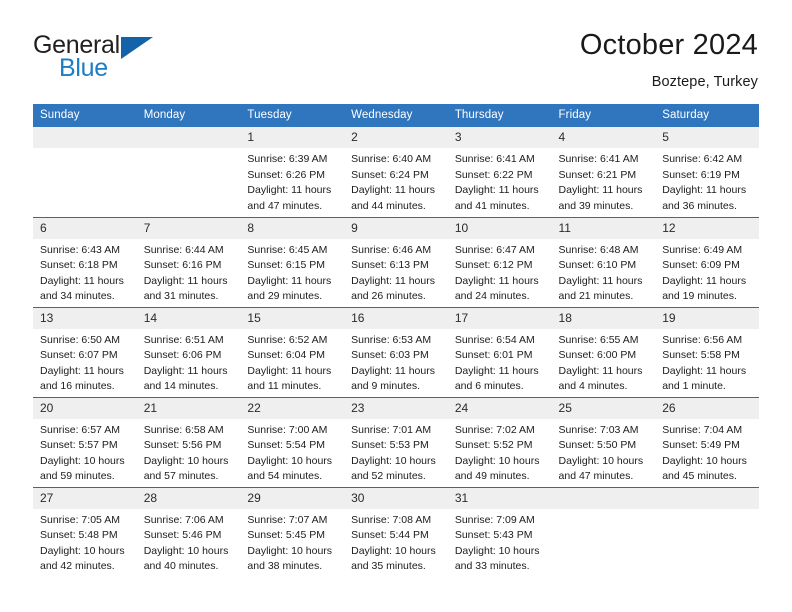 Image resolution: width=792 pixels, height=612 pixels. Describe the element at coordinates (391, 249) in the screenshot. I see `sunrise-text: Sunrise: 6:46 AM` at that location.